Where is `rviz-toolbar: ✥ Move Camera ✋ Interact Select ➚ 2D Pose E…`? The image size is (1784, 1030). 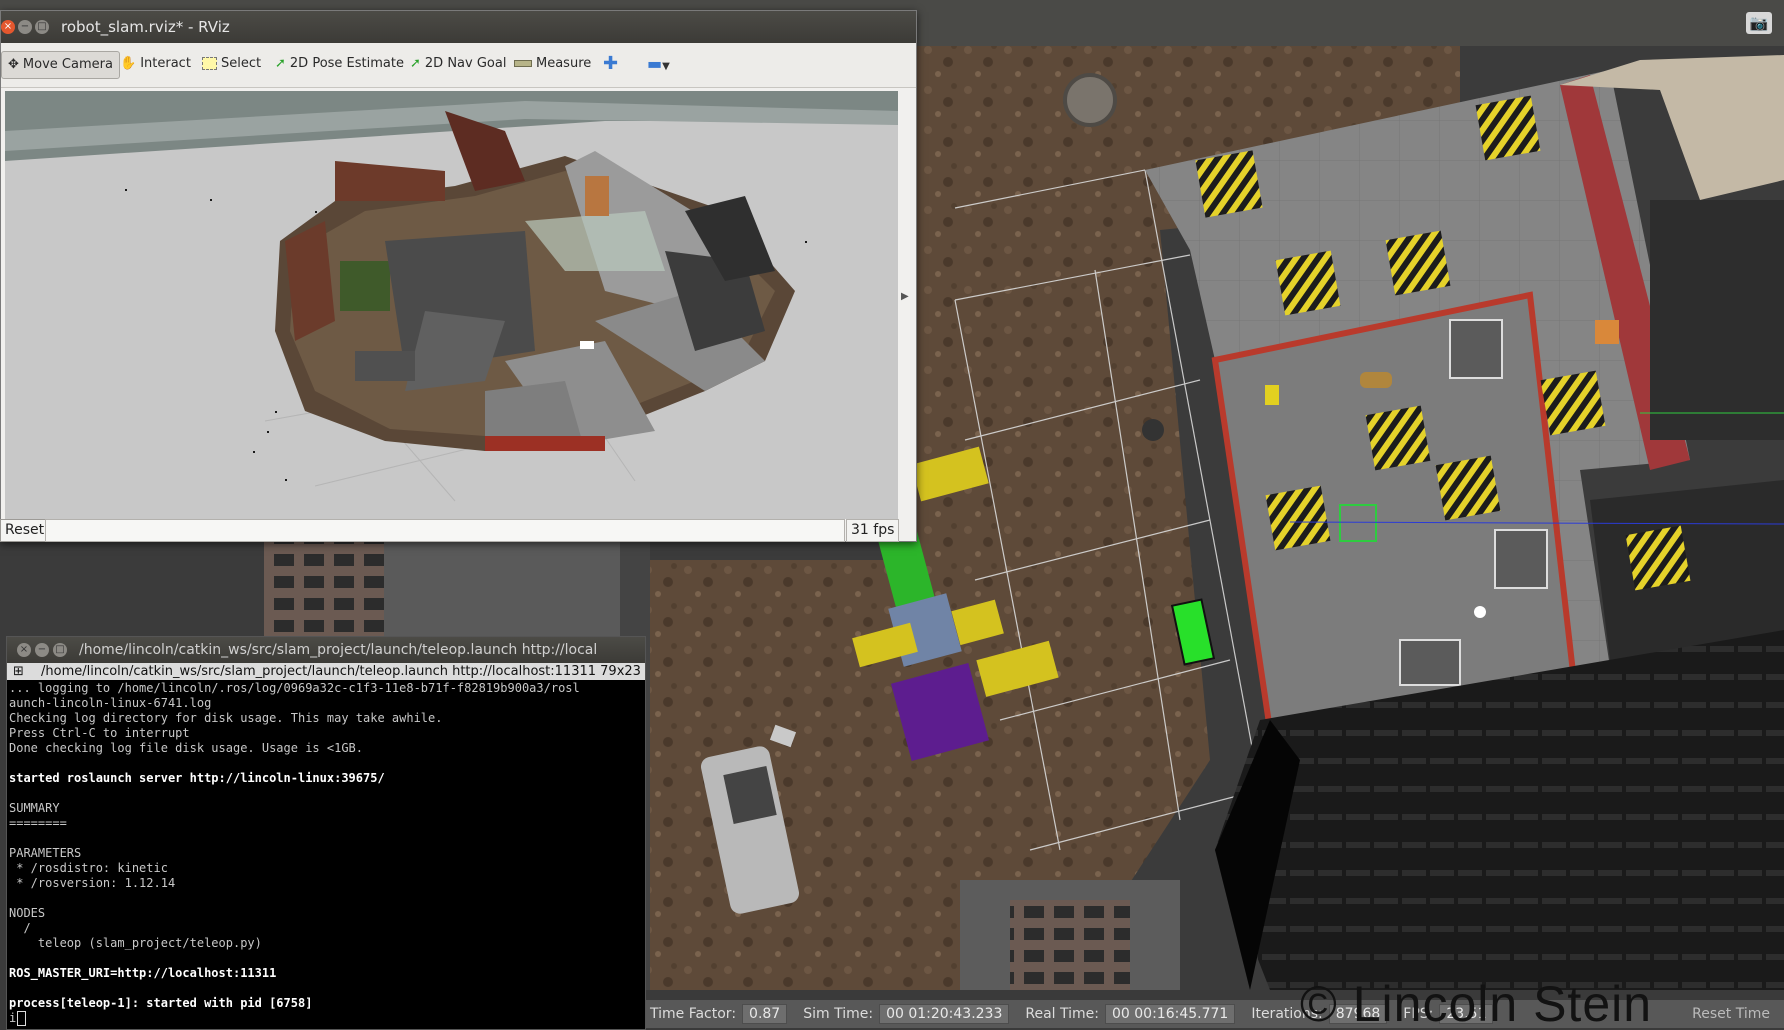
rviz-toolbar: ✥ Move Camera ✋ Interact Select ➚ 2D Pose E… is located at coordinates (458, 65).